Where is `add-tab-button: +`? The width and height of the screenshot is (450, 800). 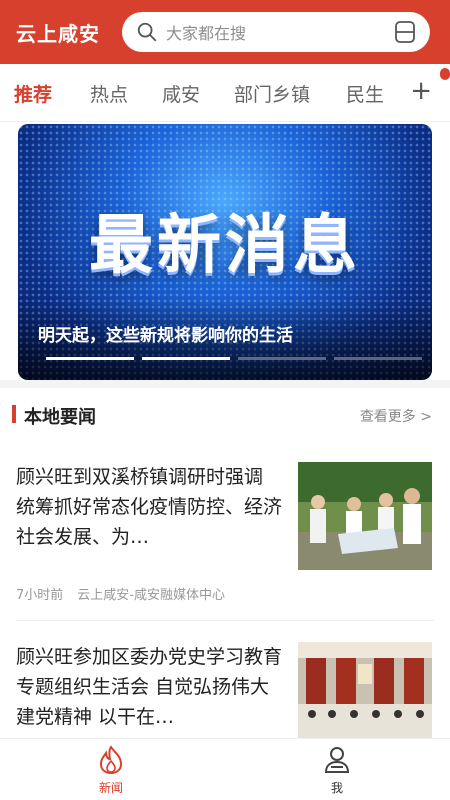
add-tab-button: + is located at coordinates (421, 91).